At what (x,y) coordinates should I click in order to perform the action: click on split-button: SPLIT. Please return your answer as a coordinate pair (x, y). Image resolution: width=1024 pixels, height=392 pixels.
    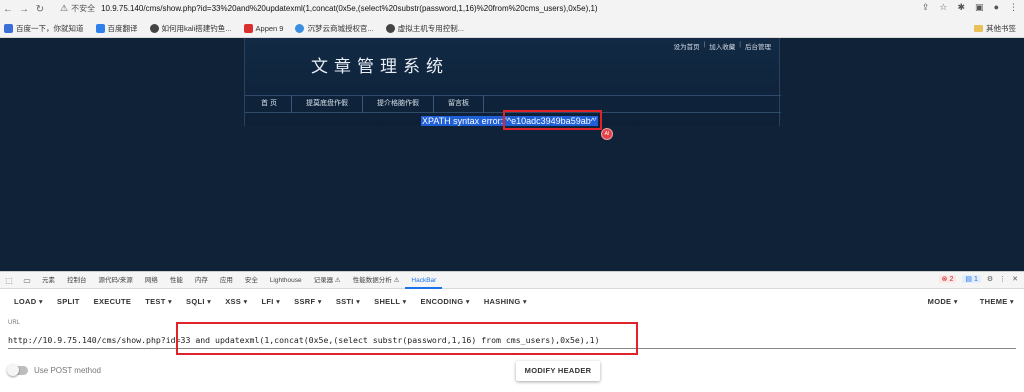
    Looking at the image, I should click on (68, 301).